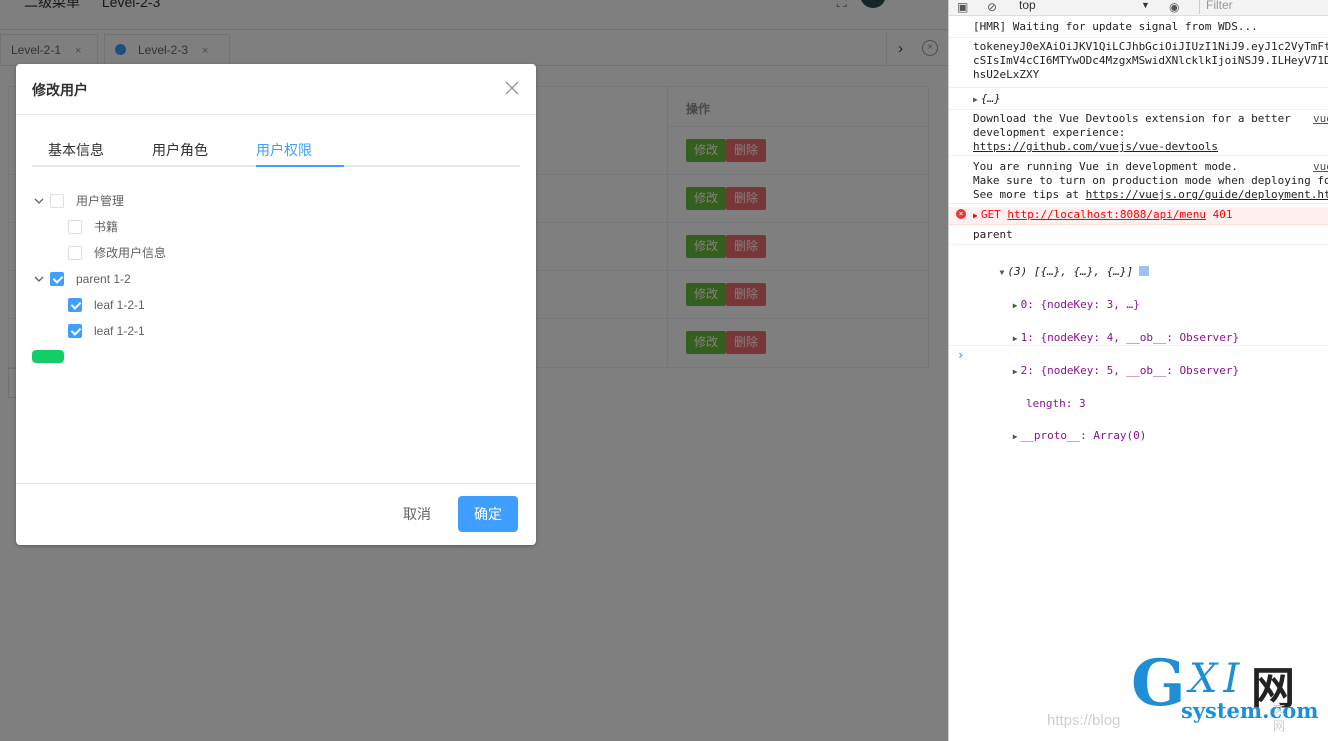 This screenshot has width=1328, height=741. Describe the element at coordinates (1130, 370) in the screenshot. I see `array-item: 2: {nodeKey: 5, __ob__: Observer}` at that location.